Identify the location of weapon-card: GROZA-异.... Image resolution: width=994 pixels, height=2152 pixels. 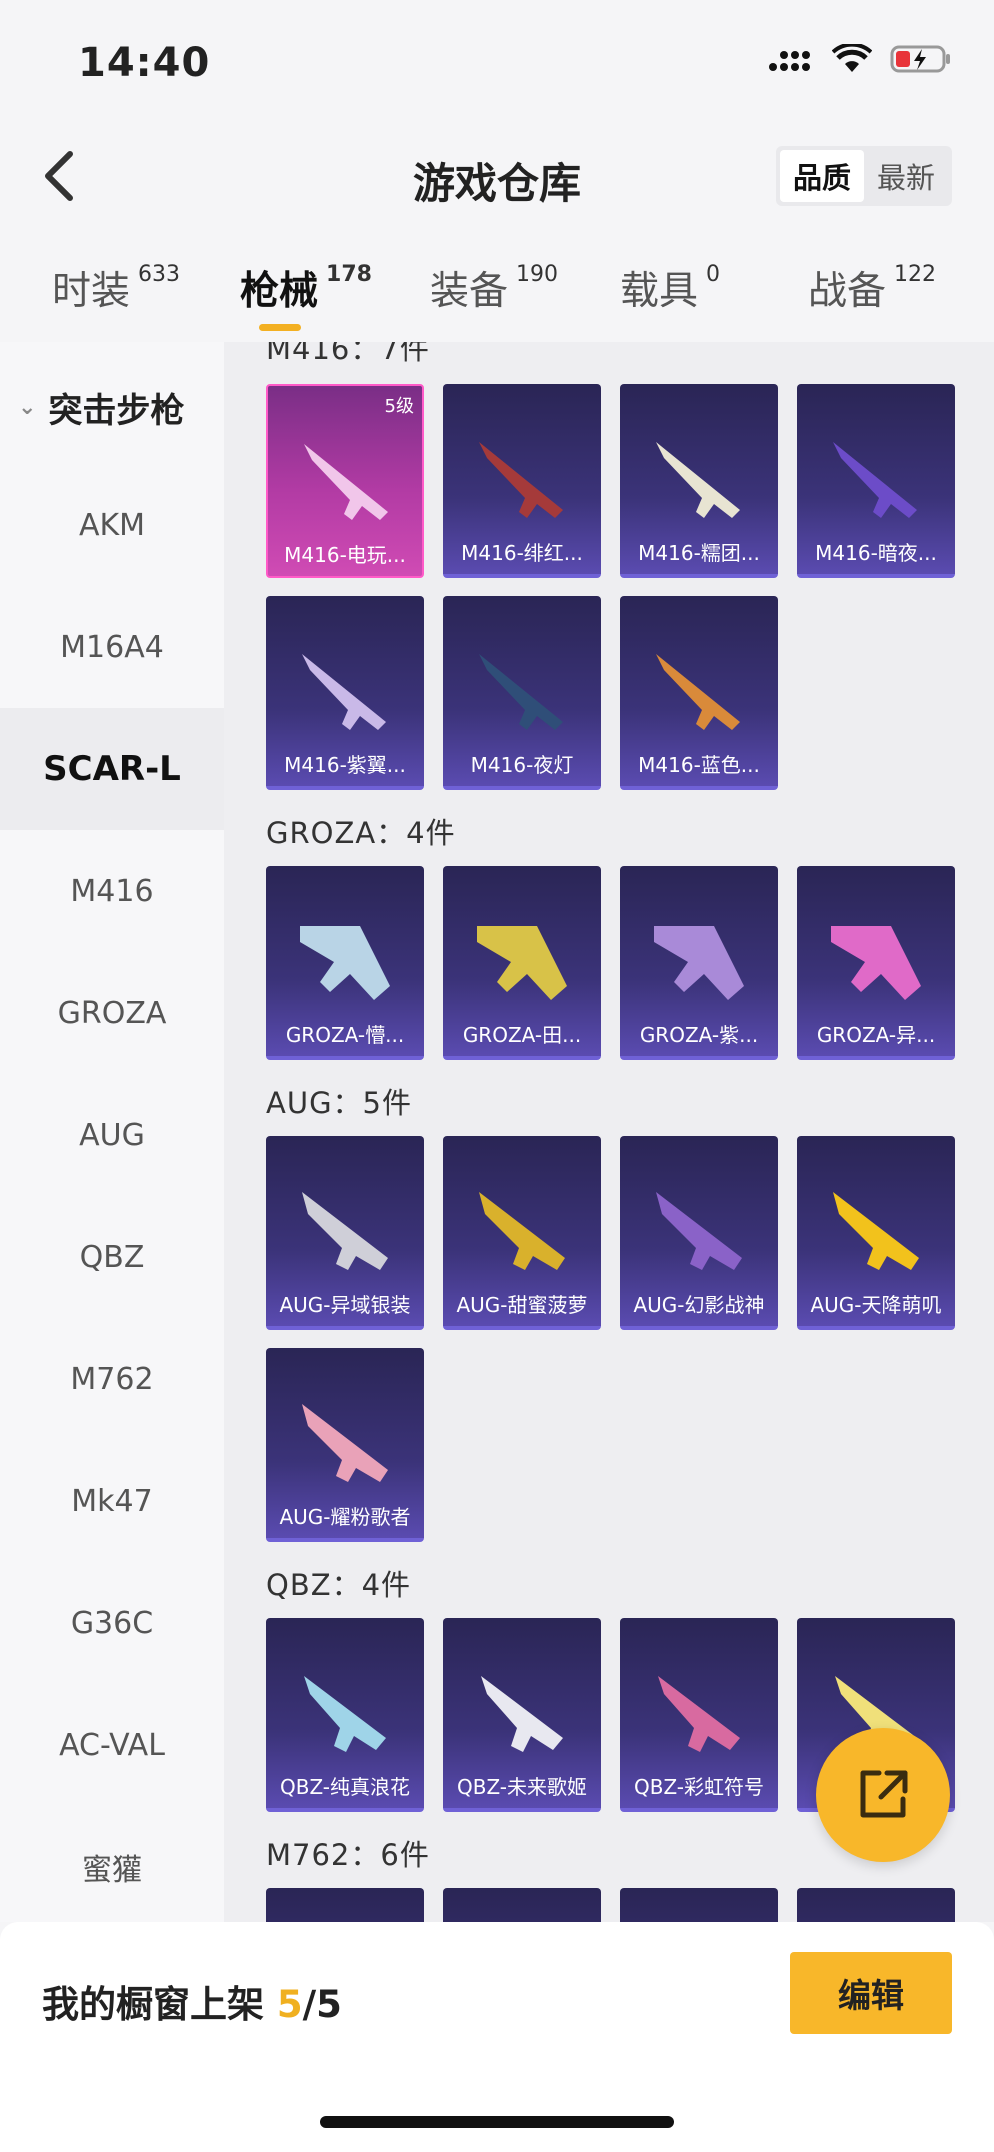
(876, 963).